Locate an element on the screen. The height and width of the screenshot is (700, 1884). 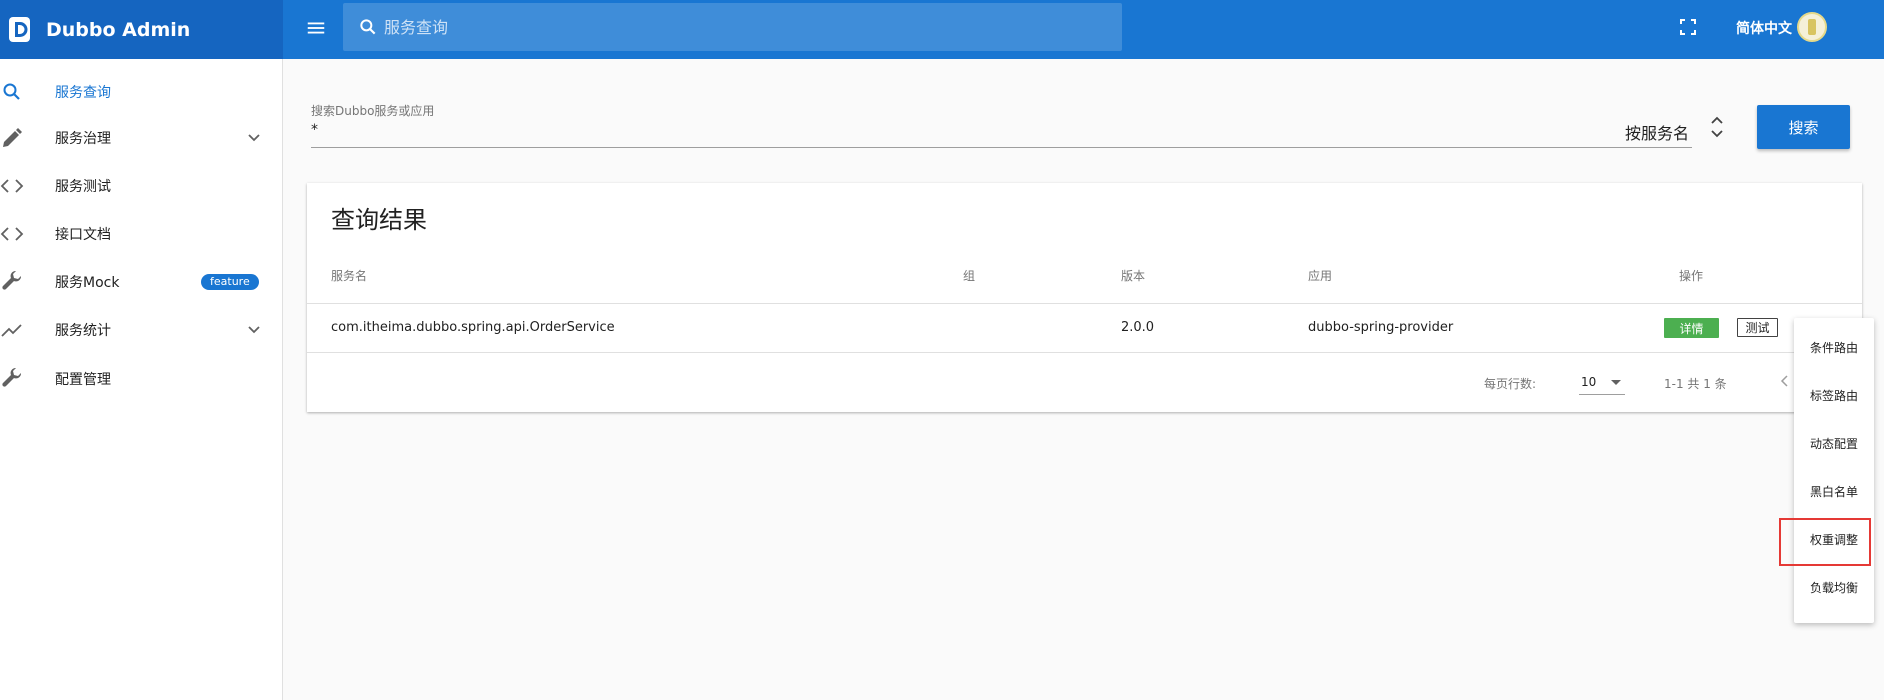
avatar is located at coordinates (1812, 27).